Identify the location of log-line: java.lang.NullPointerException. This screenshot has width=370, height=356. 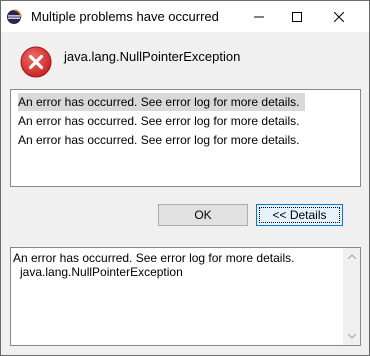
(101, 272).